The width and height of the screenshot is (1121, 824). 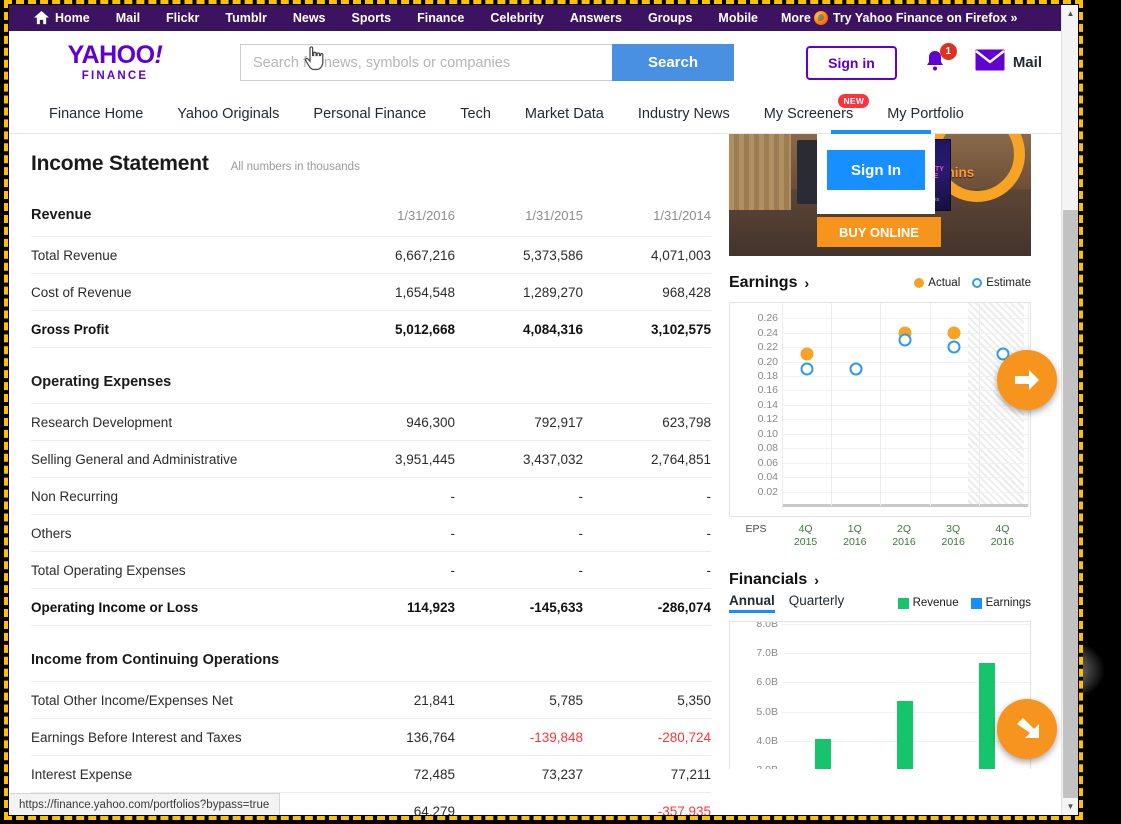 I want to click on home-icon, so click(x=41, y=18).